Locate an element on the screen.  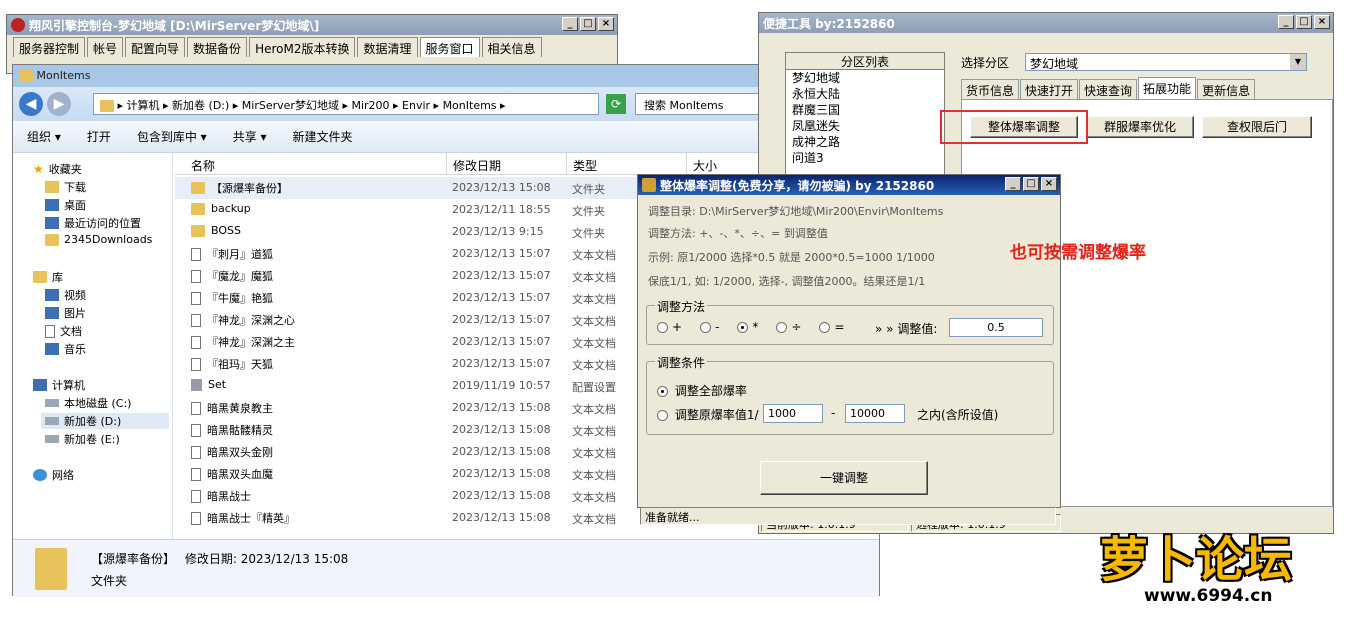
nav-item: 计算机 is located at coordinates (99, 385).